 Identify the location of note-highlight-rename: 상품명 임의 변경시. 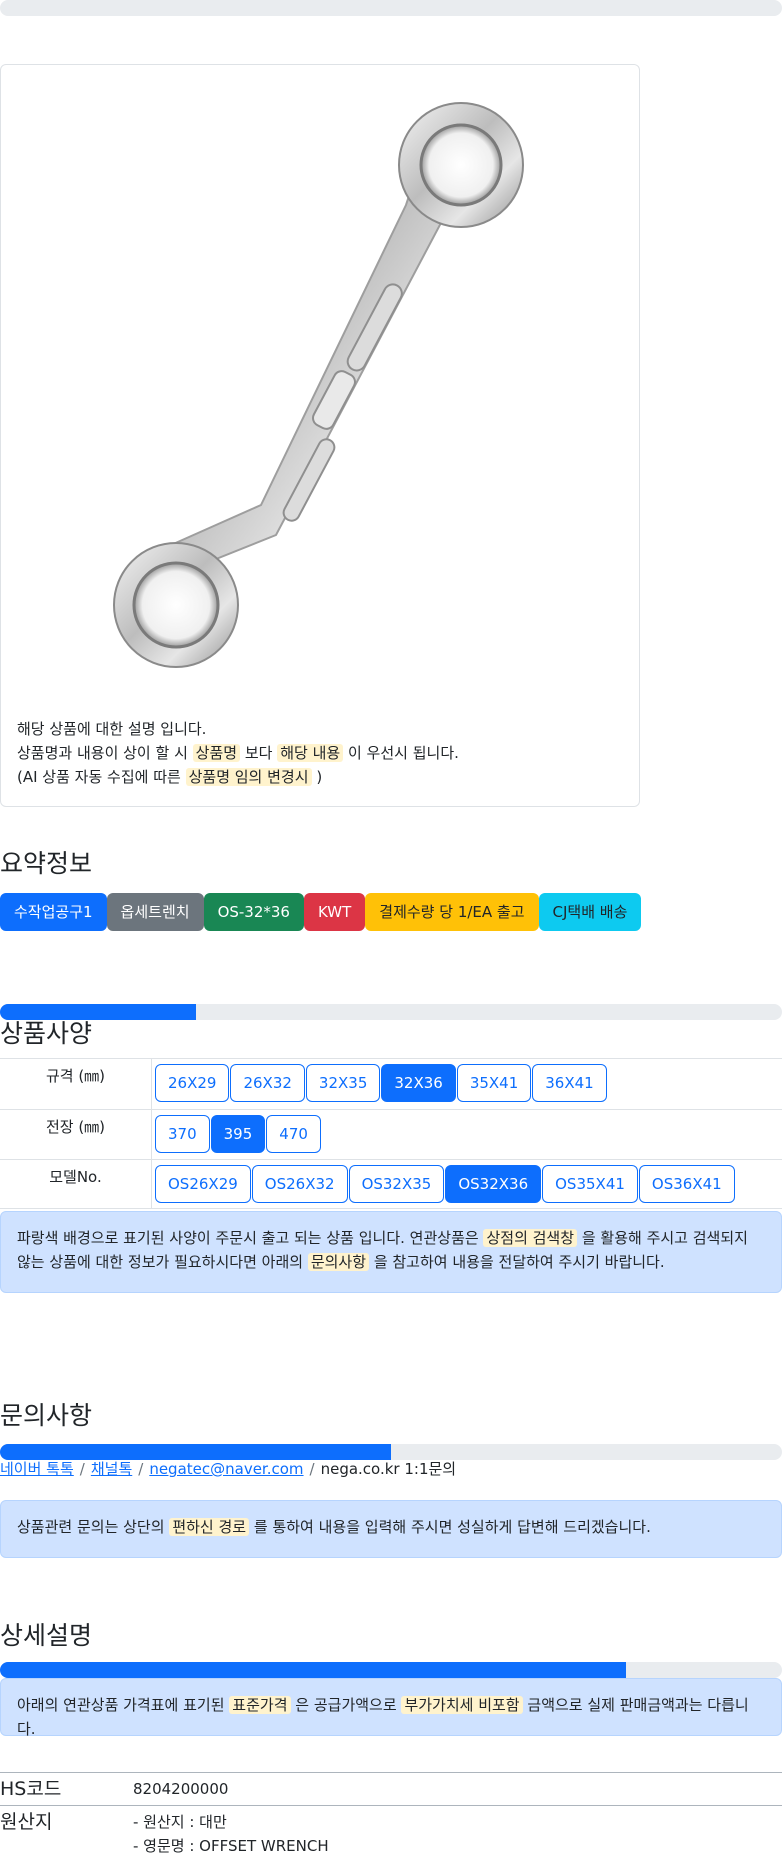
(248, 777).